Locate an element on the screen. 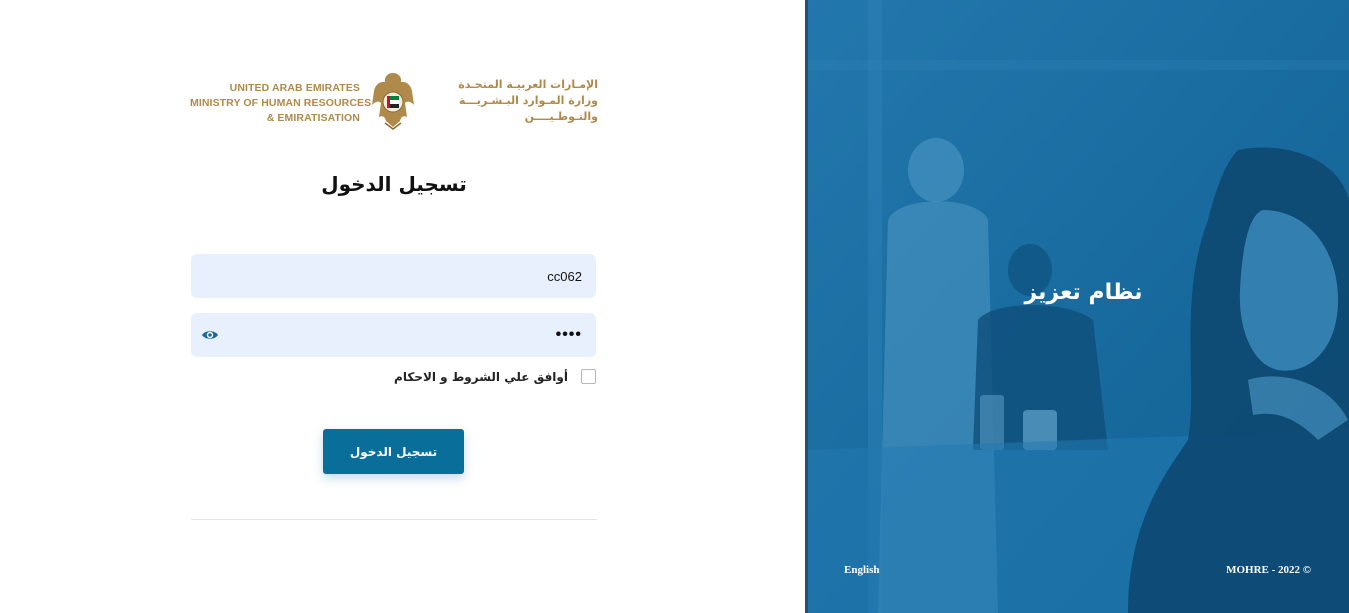 Image resolution: width=1349 pixels, height=613 pixels. uae-emblem-icon is located at coordinates (393, 101).